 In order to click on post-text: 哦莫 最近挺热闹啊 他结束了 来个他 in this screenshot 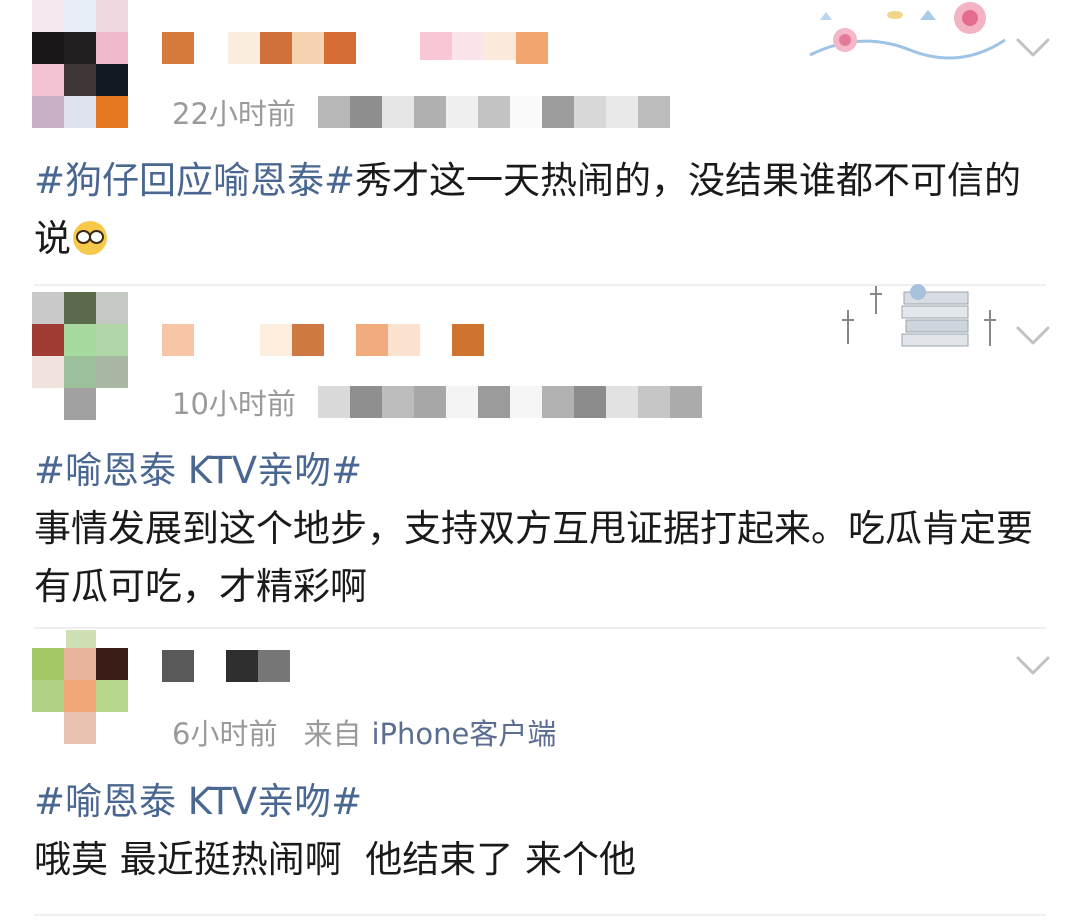, I will do `click(335, 859)`.